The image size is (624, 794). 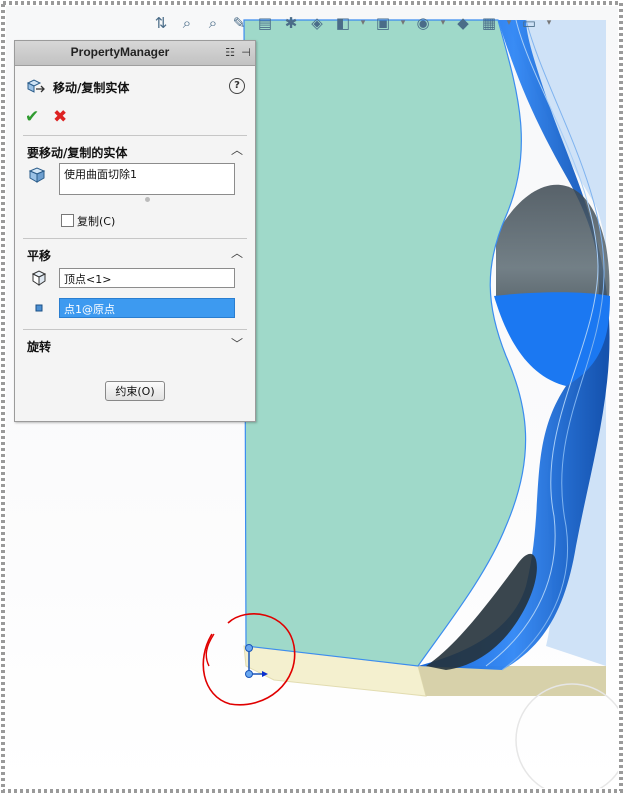 I want to click on constraints-button: 约束(O), so click(x=135, y=391).